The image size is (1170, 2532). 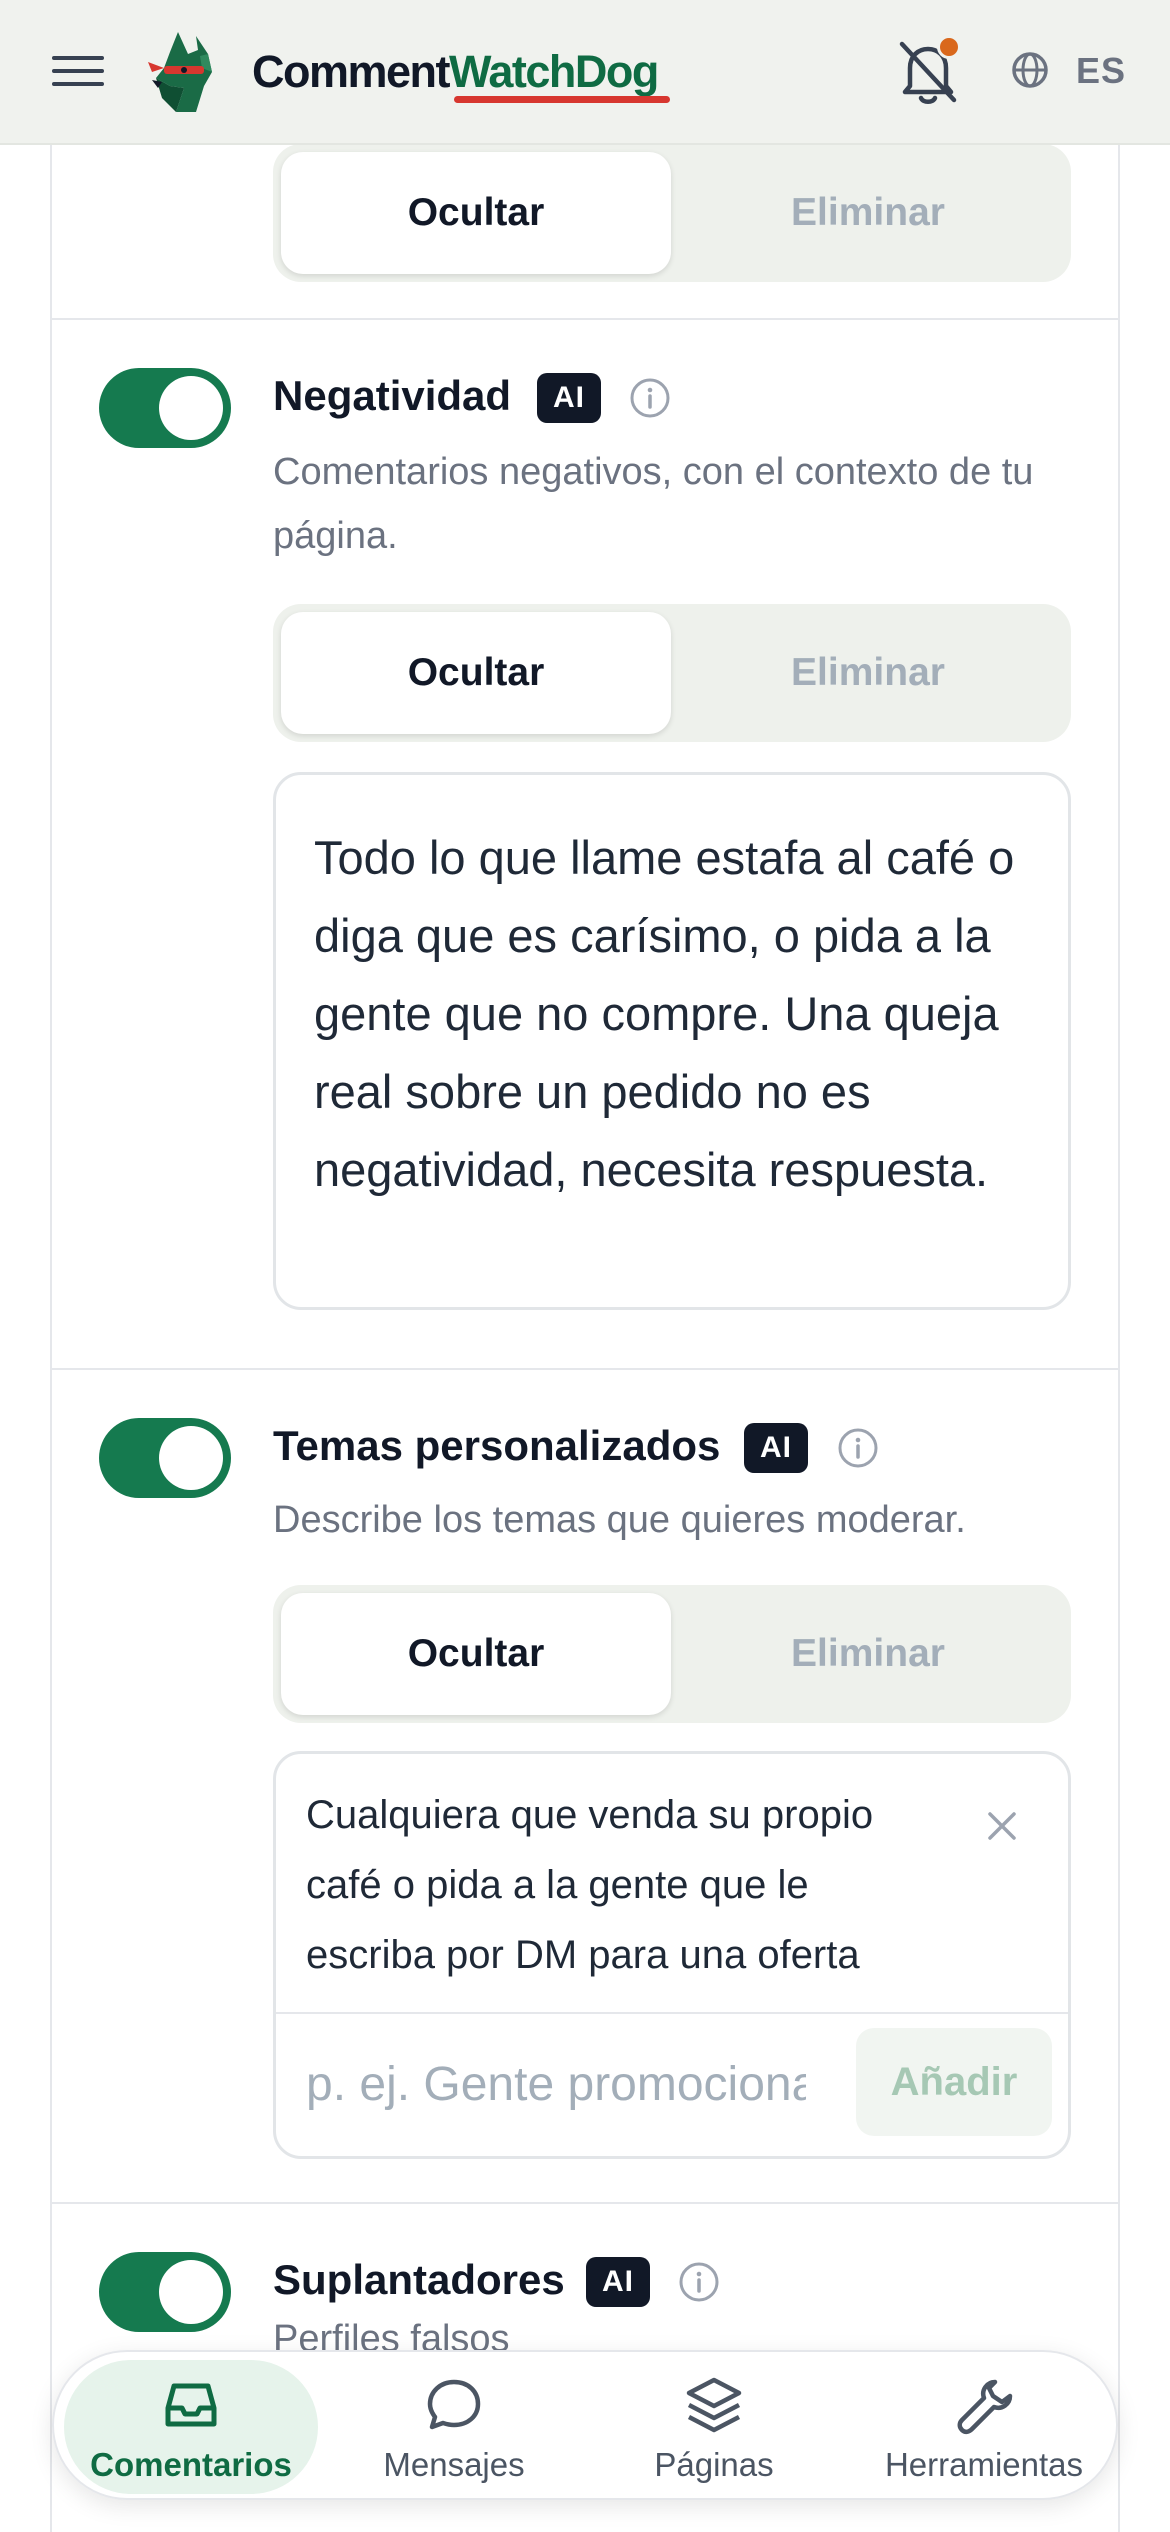 I want to click on nav-label: Mensajes, so click(x=454, y=2464).